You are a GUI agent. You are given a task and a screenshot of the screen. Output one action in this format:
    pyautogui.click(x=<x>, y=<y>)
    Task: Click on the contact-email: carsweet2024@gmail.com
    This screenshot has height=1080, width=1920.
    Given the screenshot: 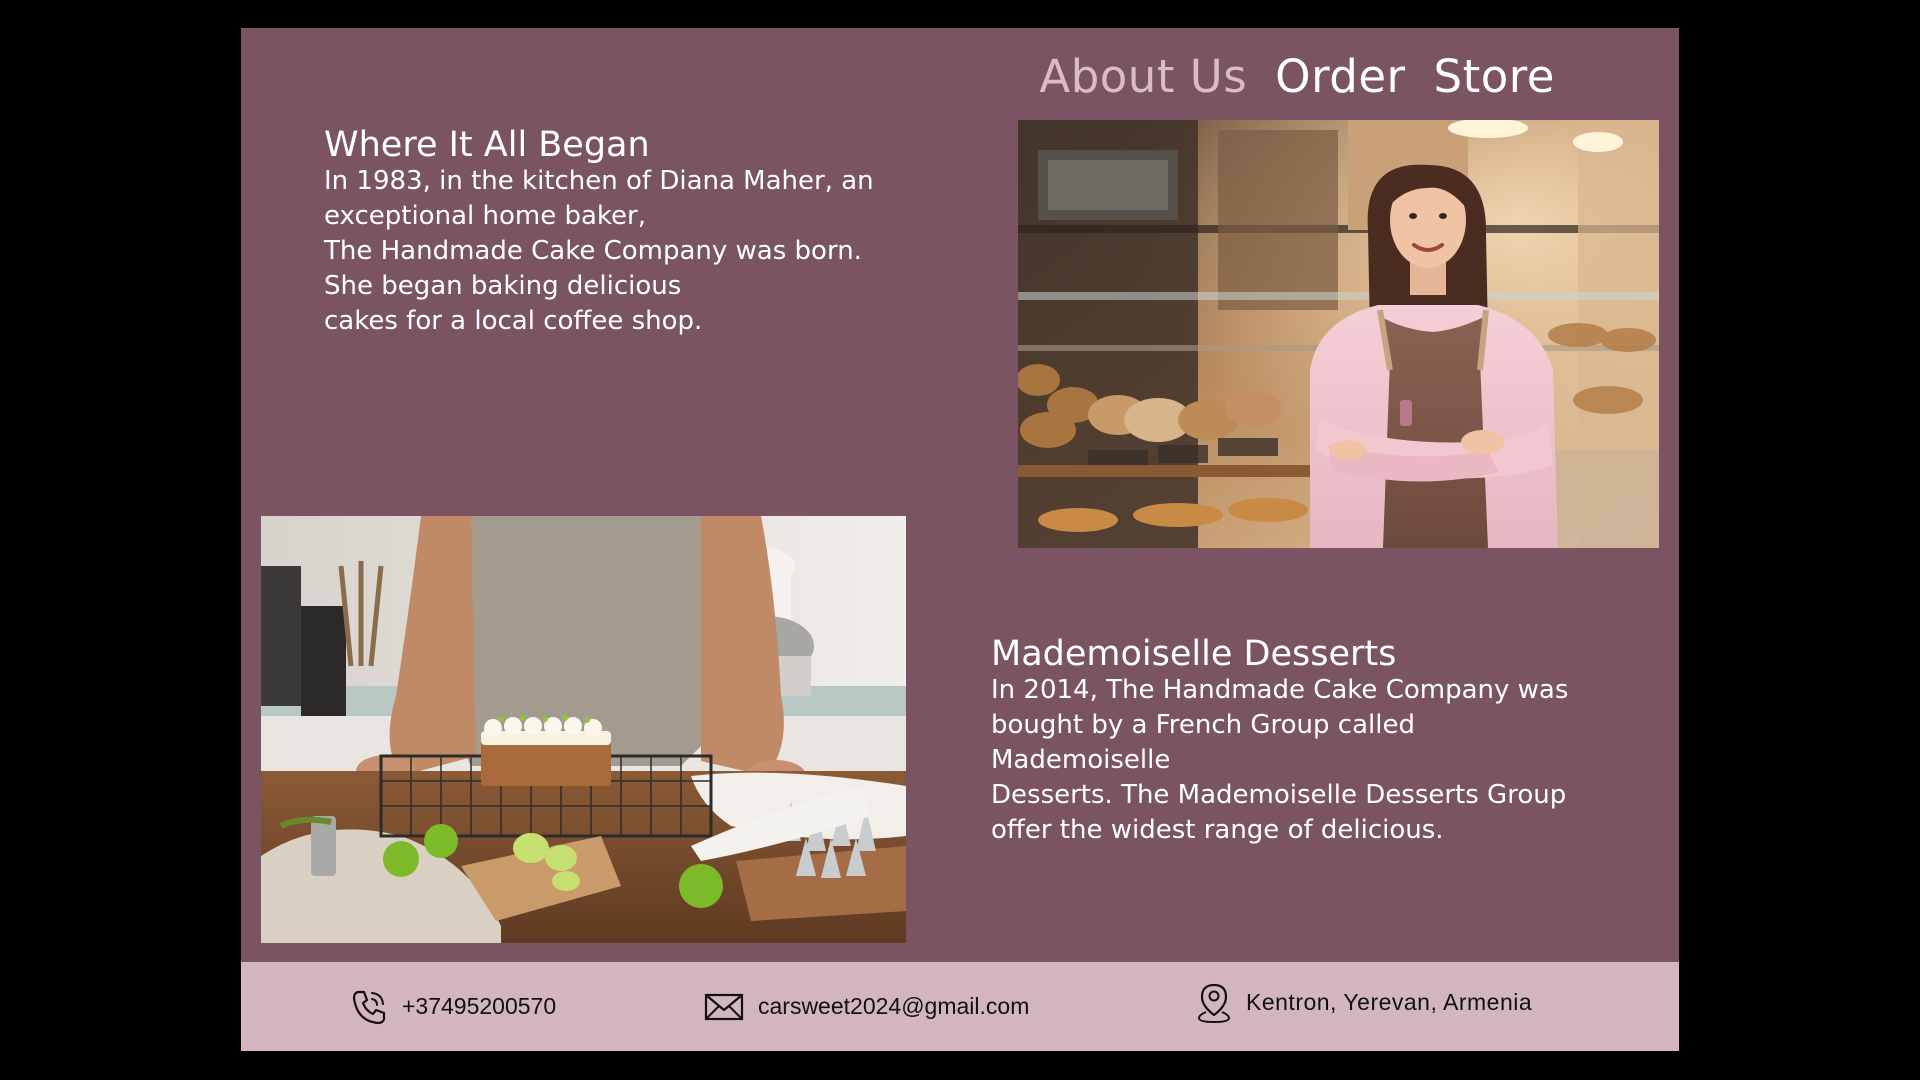 What is the action you would take?
    pyautogui.click(x=866, y=1006)
    